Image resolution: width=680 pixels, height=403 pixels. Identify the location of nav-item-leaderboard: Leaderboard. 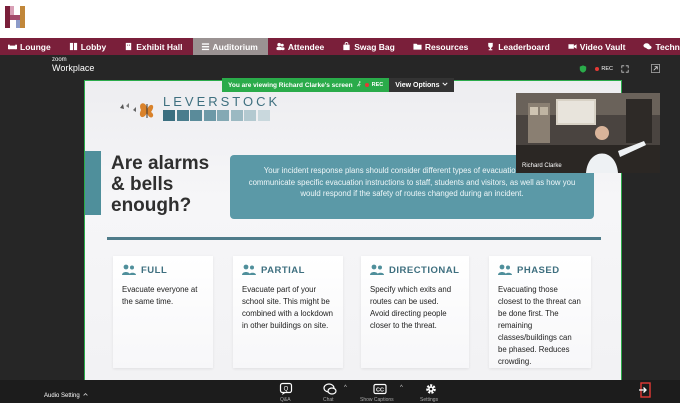
(519, 46).